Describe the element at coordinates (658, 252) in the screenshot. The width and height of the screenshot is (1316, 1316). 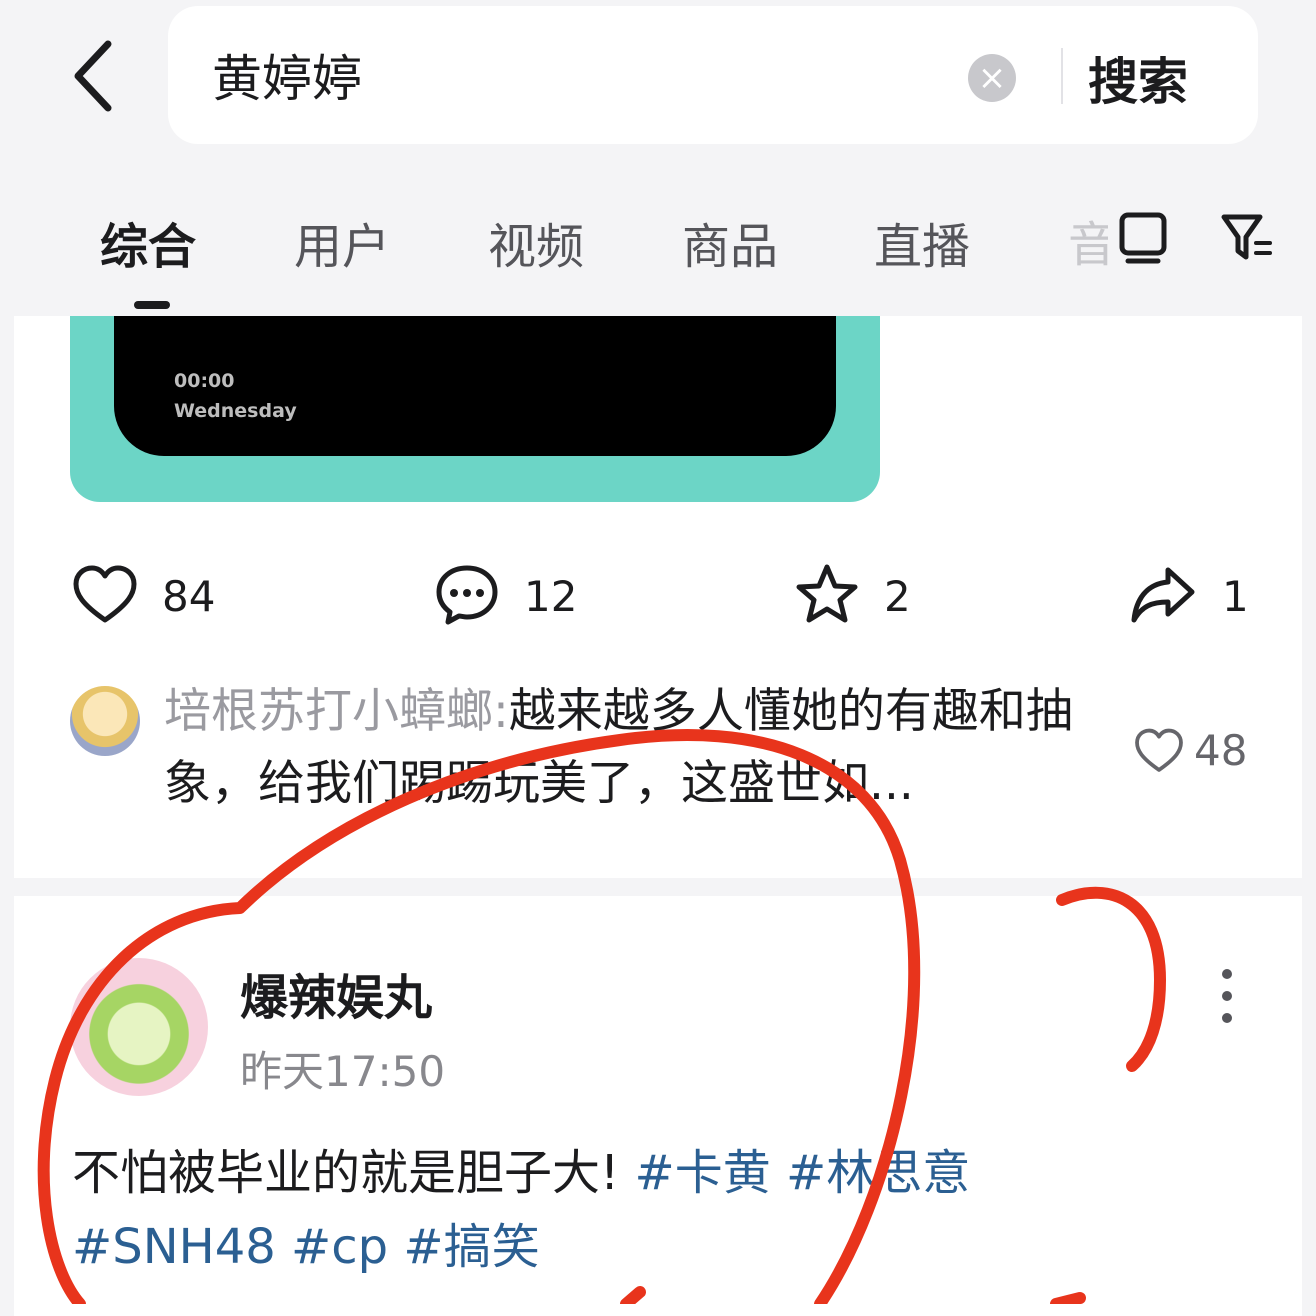
I see `result-tabs: 综合 用户 视频 商品 直播 音` at that location.